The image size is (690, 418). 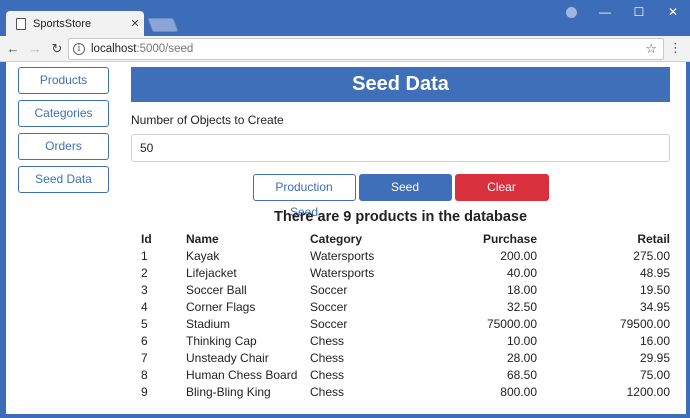 I want to click on sidebar: Products Categories Orders Seed Data, so click(x=64, y=133).